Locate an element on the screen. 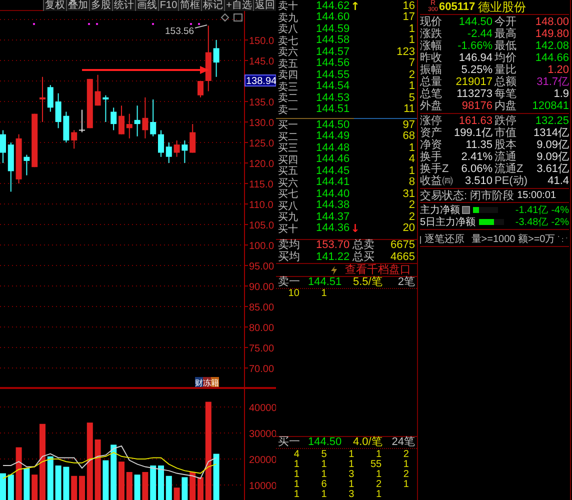 The width and height of the screenshot is (572, 500). stat-value: 1314亿 is located at coordinates (551, 132).